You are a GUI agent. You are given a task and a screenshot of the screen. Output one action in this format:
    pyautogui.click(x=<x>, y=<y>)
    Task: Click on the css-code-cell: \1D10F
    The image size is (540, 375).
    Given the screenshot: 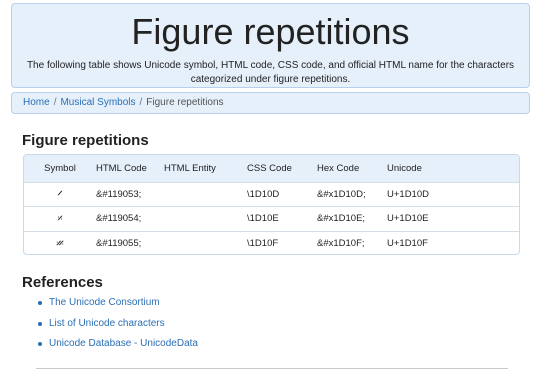 What is the action you would take?
    pyautogui.click(x=263, y=243)
    